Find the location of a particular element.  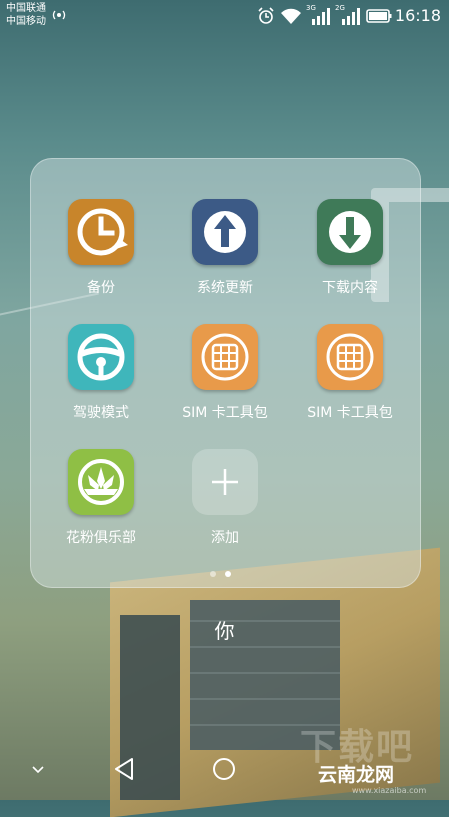

page-dot-active is located at coordinates (228, 574).